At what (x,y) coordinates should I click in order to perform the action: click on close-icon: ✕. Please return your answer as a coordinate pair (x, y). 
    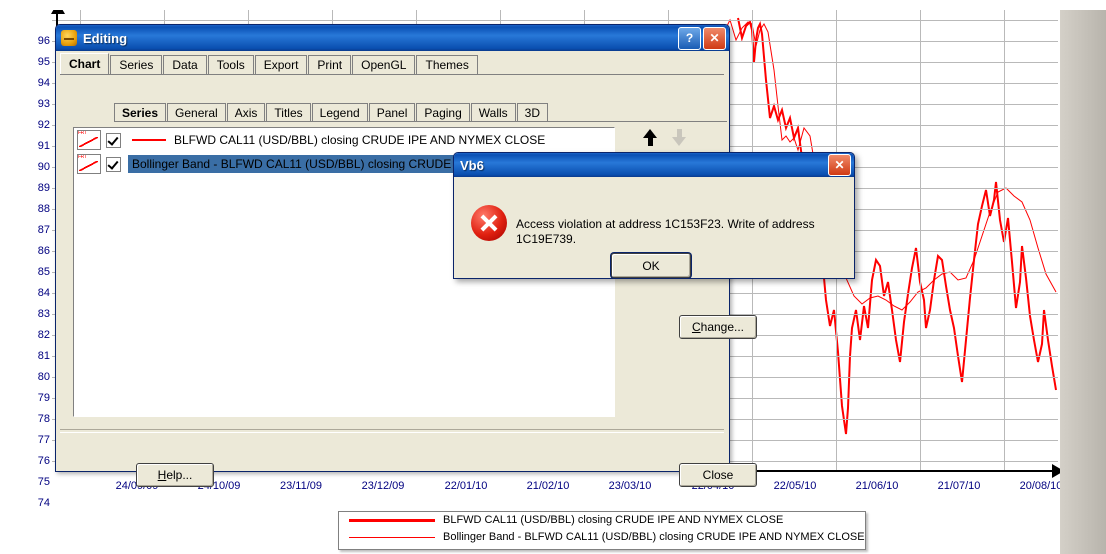
    Looking at the image, I should click on (839, 165).